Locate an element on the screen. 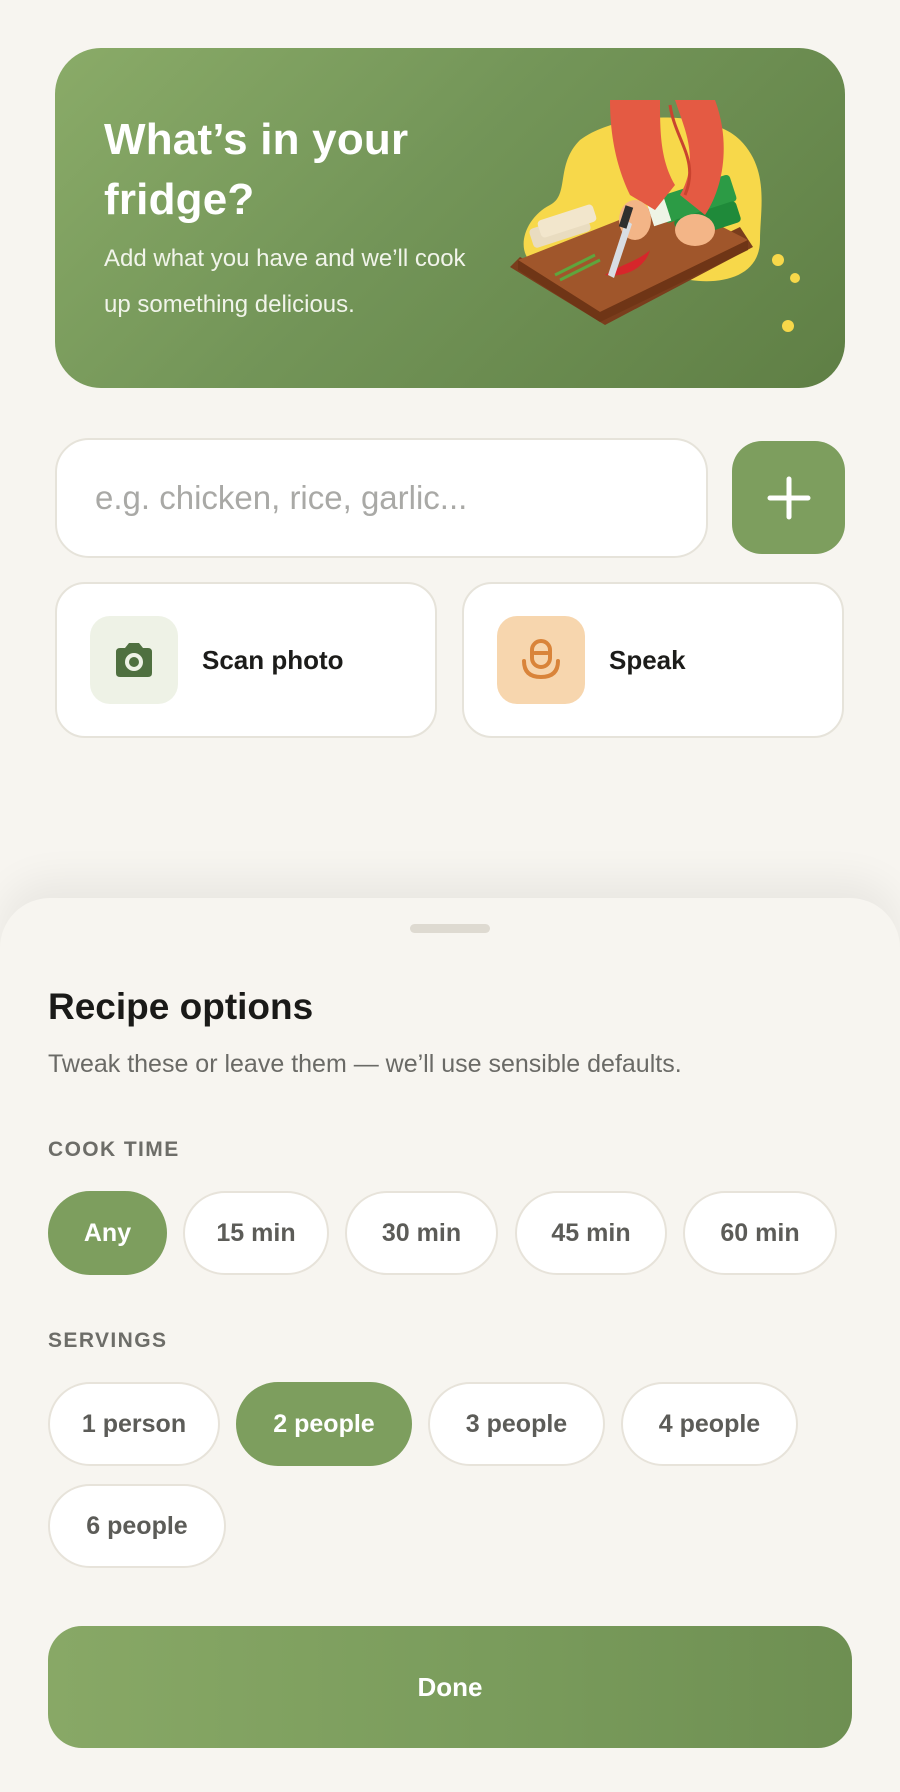 The width and height of the screenshot is (900, 1792). servings-chip-3: 3 people is located at coordinates (516, 1424).